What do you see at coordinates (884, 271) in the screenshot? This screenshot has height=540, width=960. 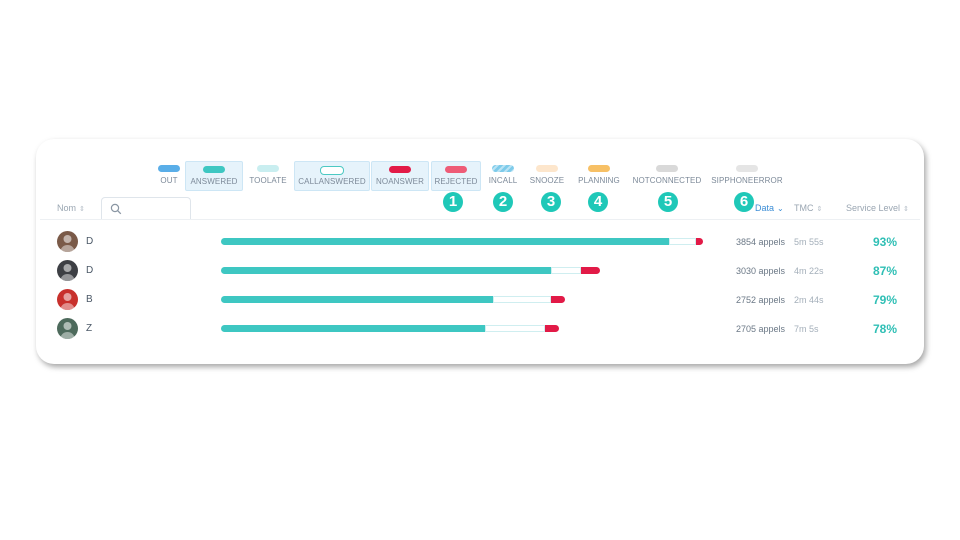 I see `service-level-value: 87%` at bounding box center [884, 271].